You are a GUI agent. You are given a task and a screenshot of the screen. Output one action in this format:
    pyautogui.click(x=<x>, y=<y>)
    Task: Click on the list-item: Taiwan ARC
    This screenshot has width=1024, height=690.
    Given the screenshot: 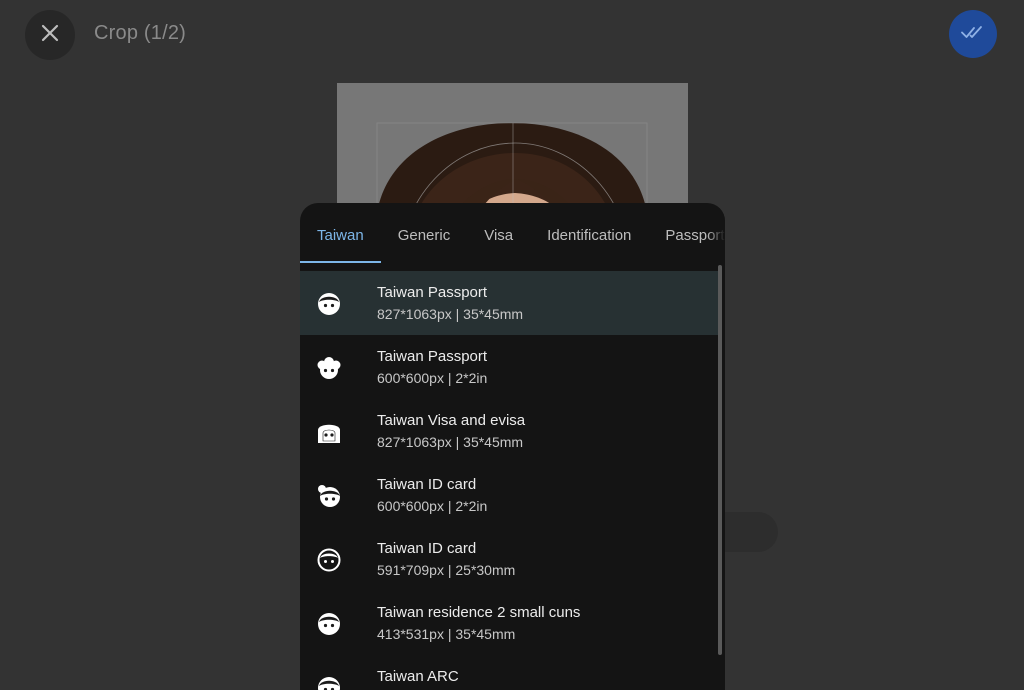 What is the action you would take?
    pyautogui.click(x=509, y=672)
    